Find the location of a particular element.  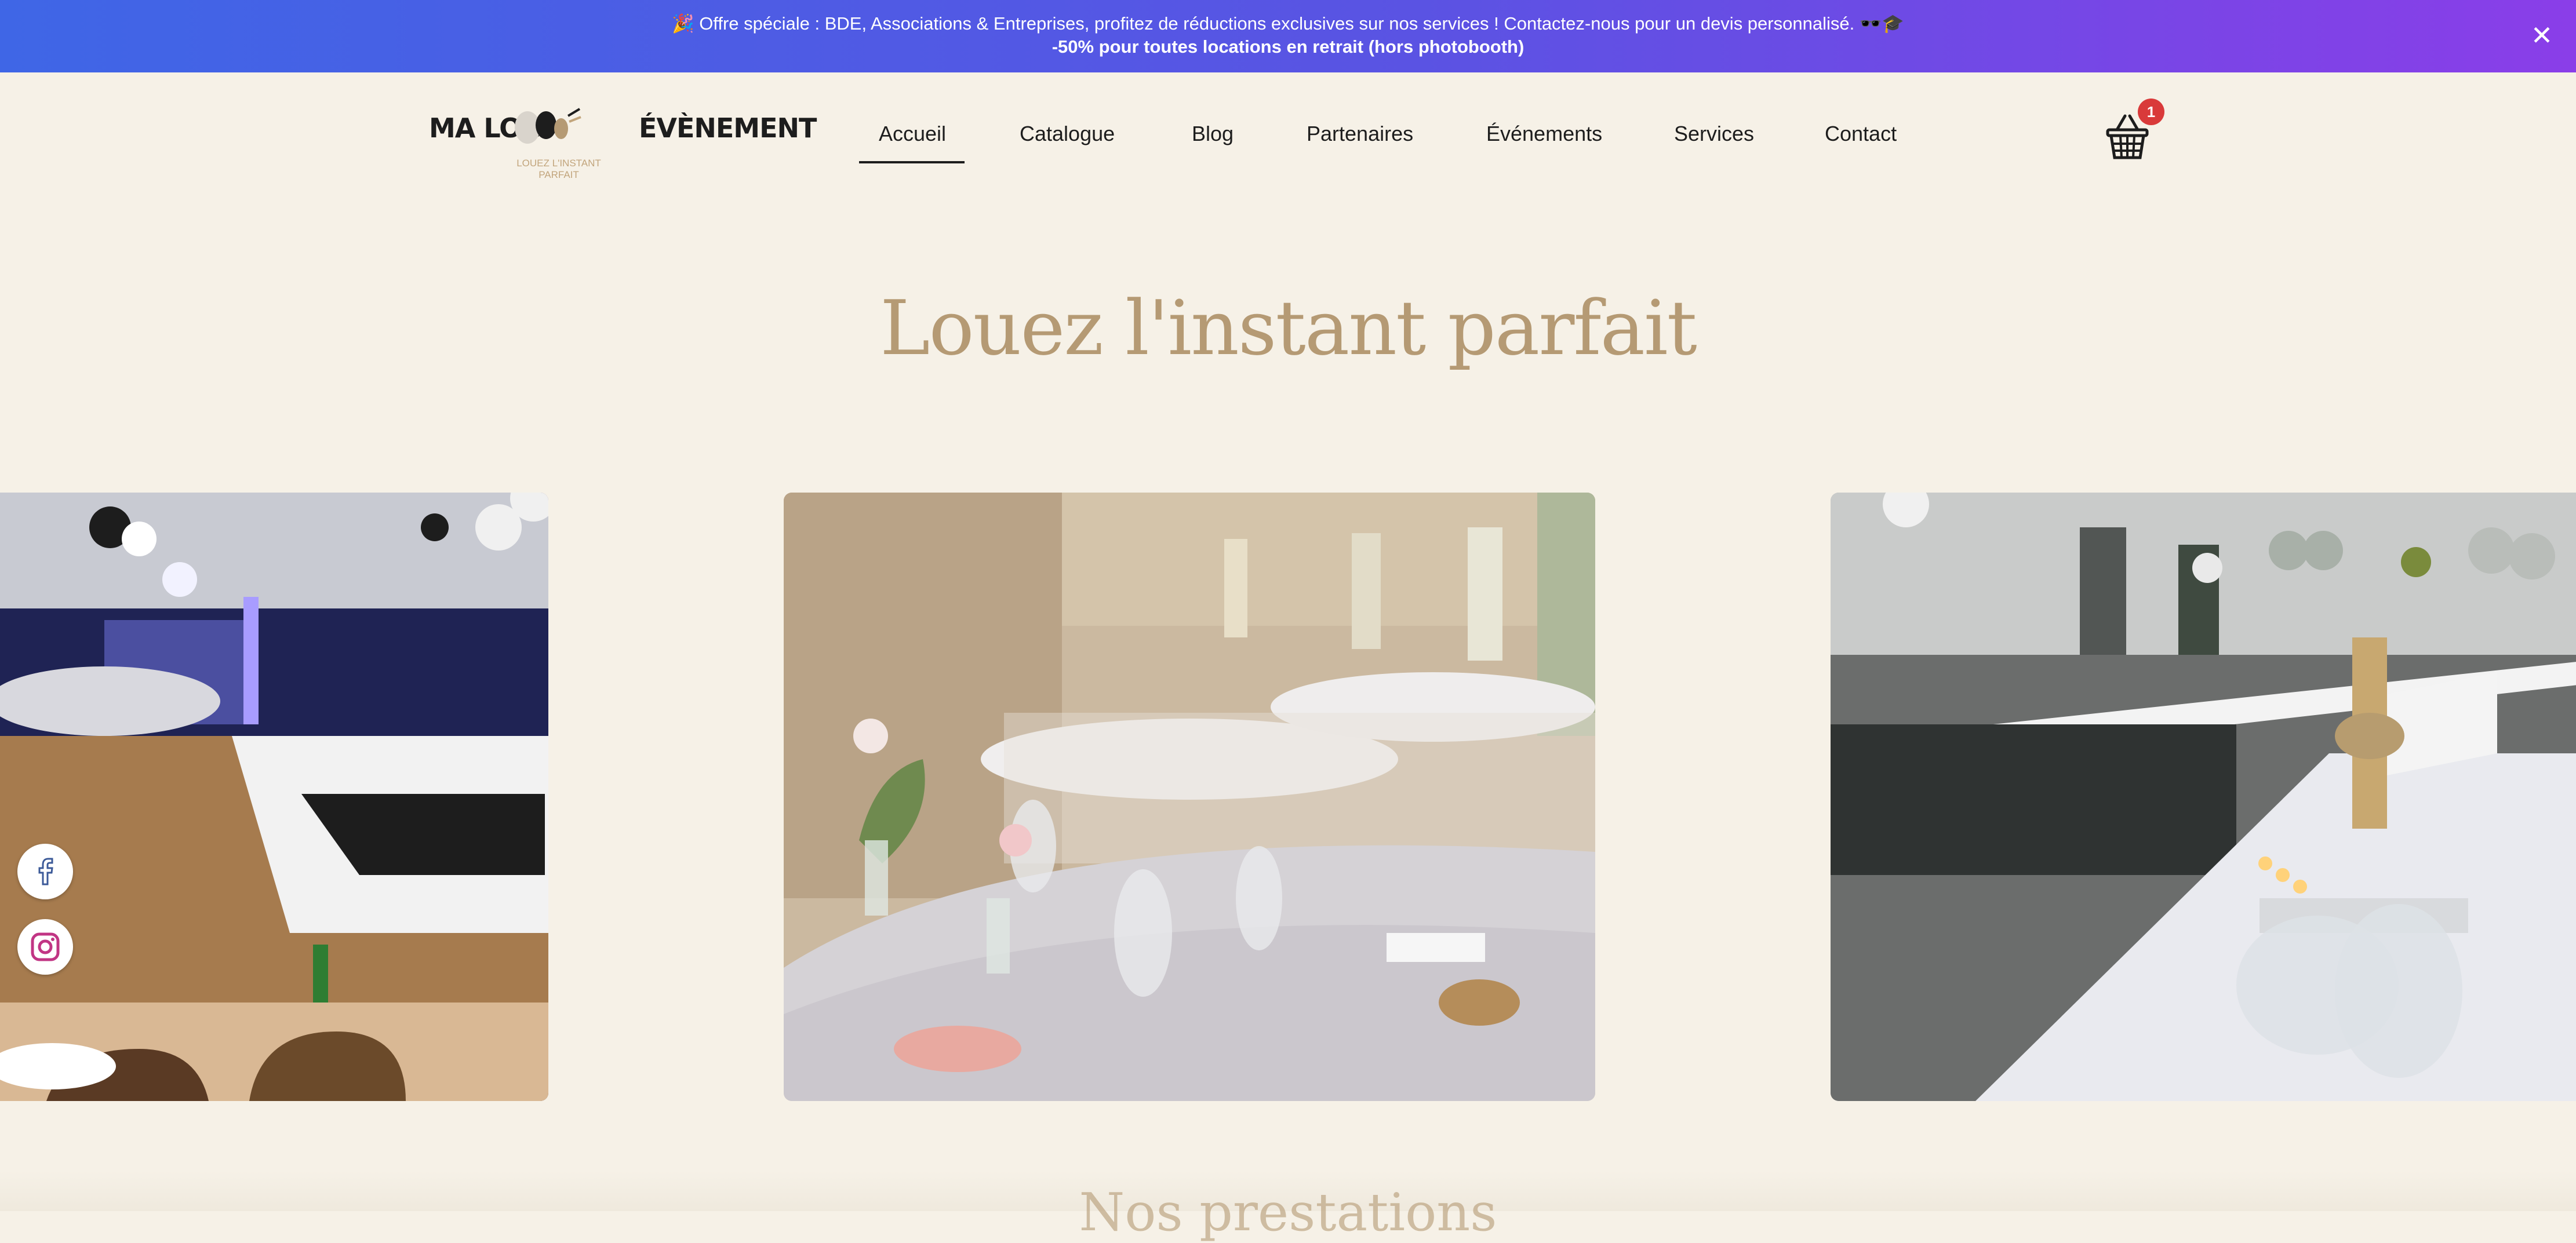

hero-title: Louez l'instant parfait is located at coordinates (1289, 328).